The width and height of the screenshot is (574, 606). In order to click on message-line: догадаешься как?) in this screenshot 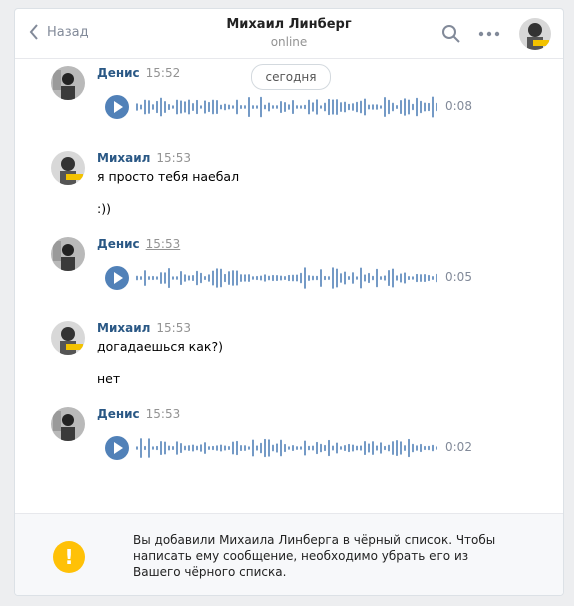, I will do `click(160, 346)`.